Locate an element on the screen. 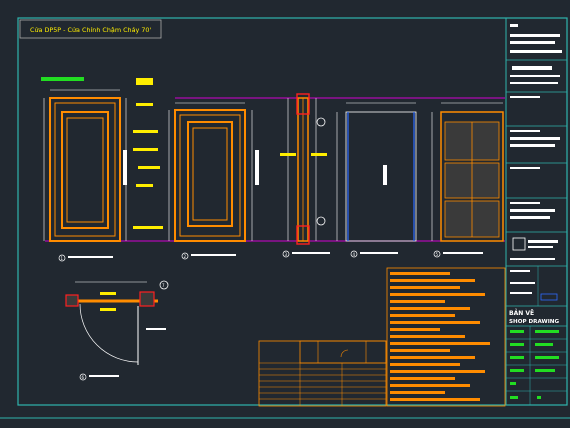 The height and width of the screenshot is (428, 570). callout-4: 4 is located at coordinates (354, 254).